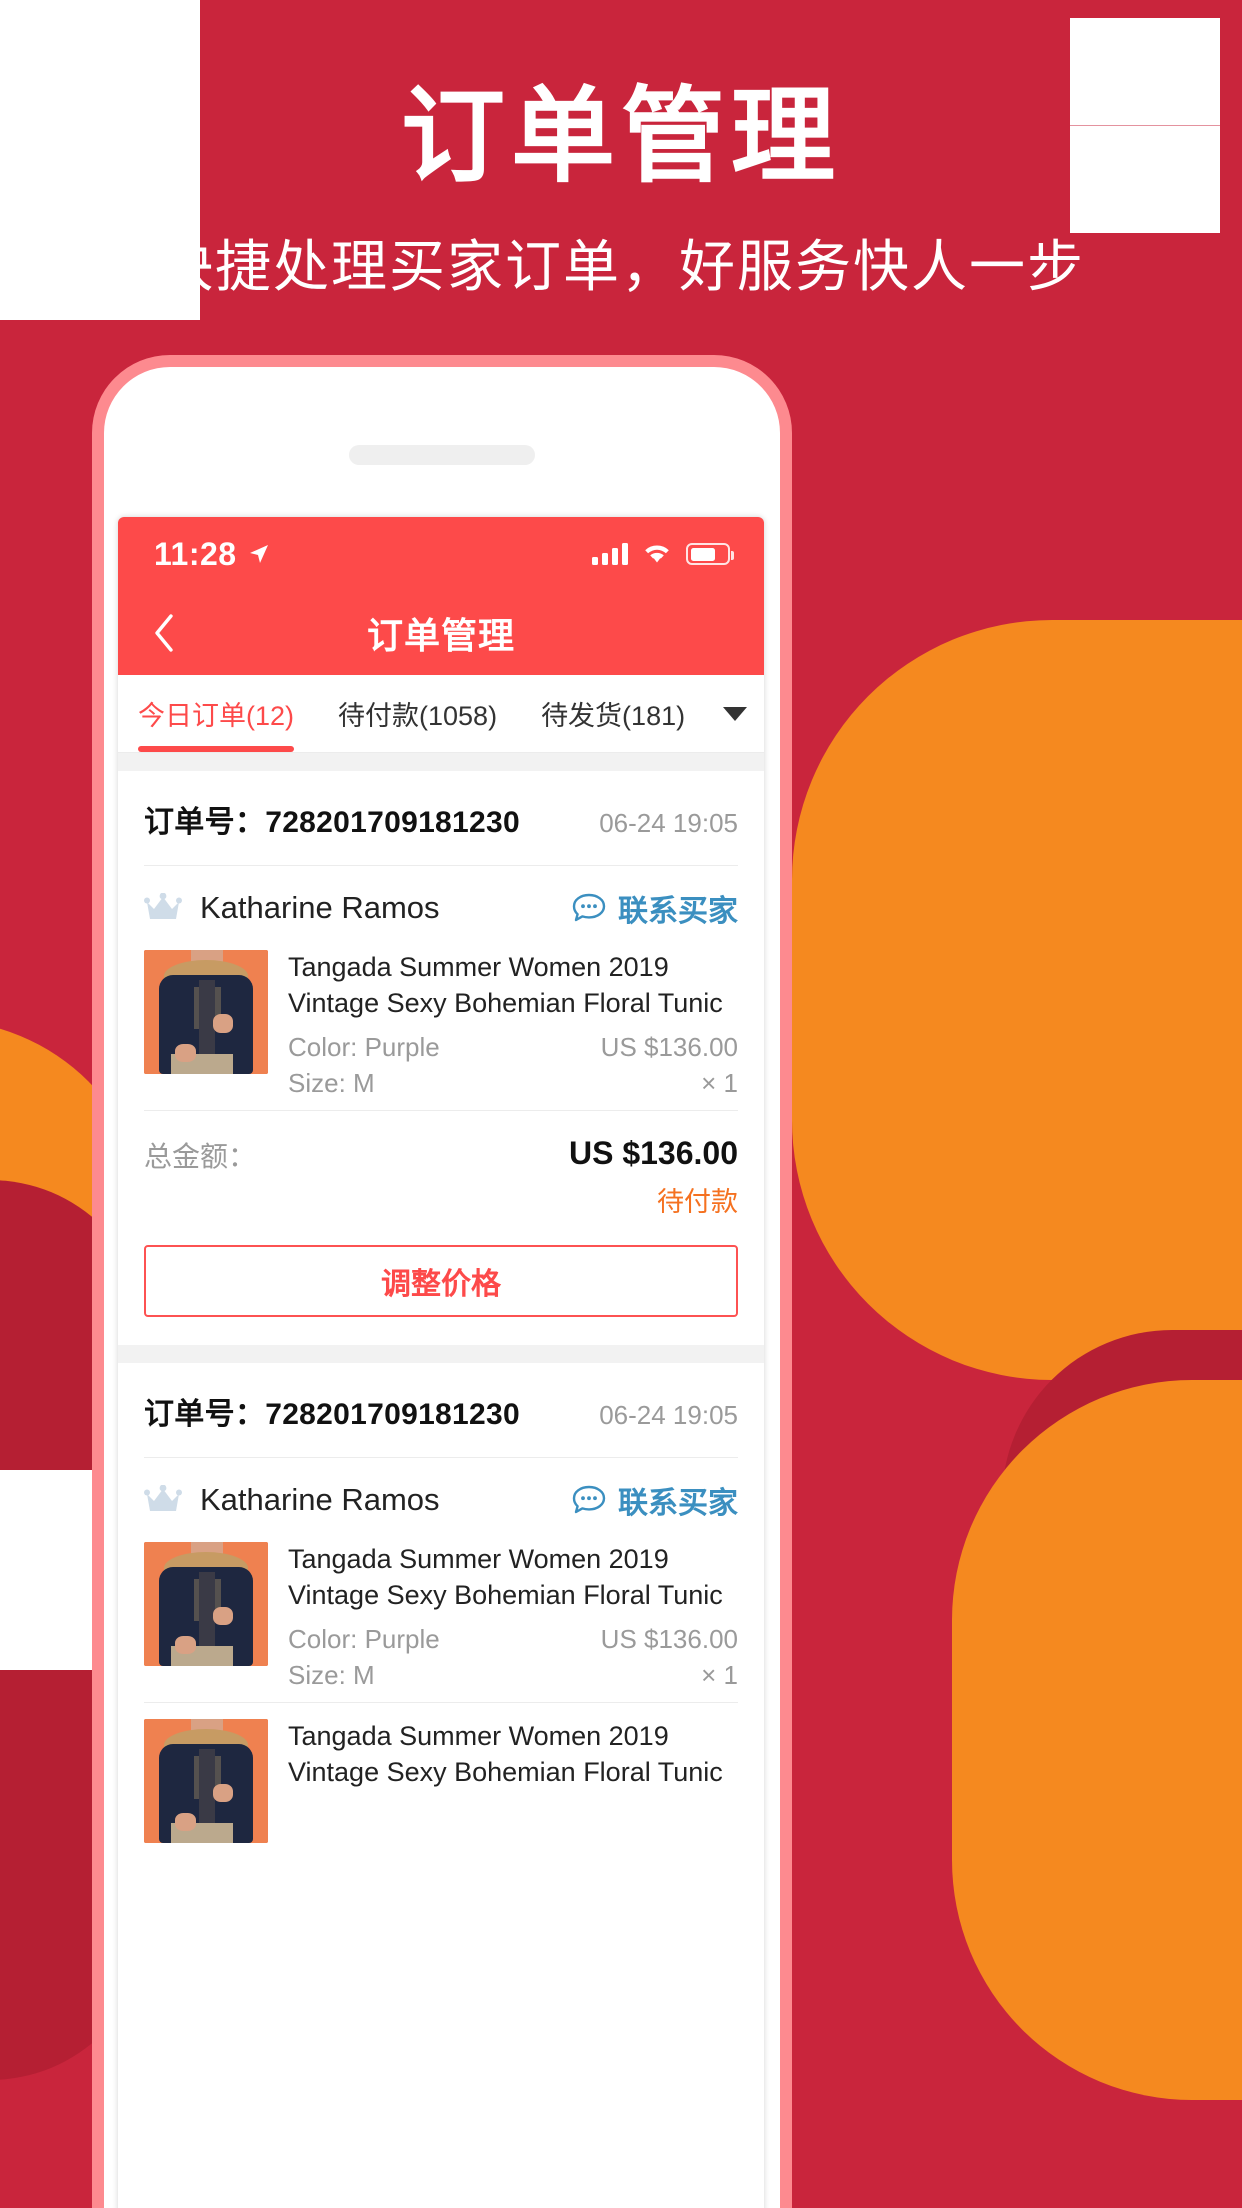 The height and width of the screenshot is (2208, 1242). I want to click on back-button, so click(164, 633).